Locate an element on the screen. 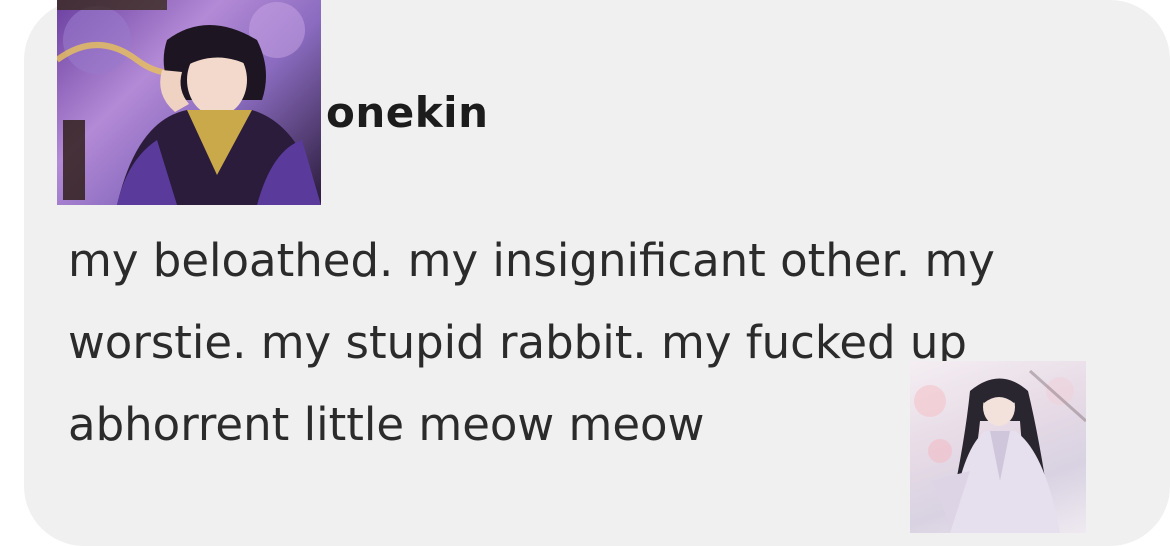 This screenshot has width=1170, height=546. avatar-image is located at coordinates (189, 102).